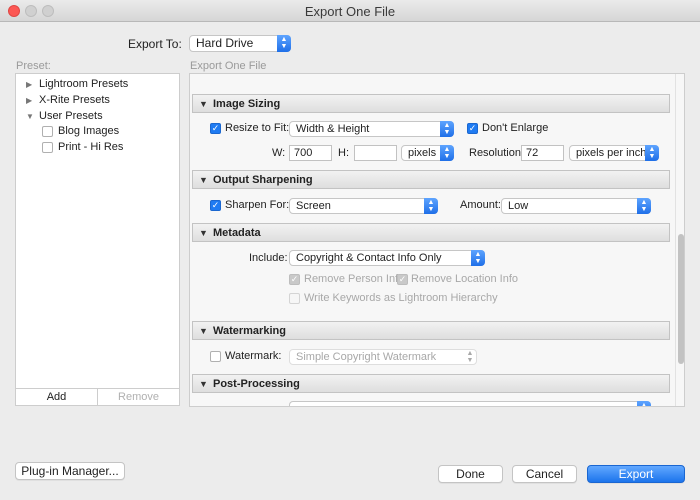  What do you see at coordinates (472, 128) in the screenshot?
I see `dont-enlarge-checkbox: ✓` at bounding box center [472, 128].